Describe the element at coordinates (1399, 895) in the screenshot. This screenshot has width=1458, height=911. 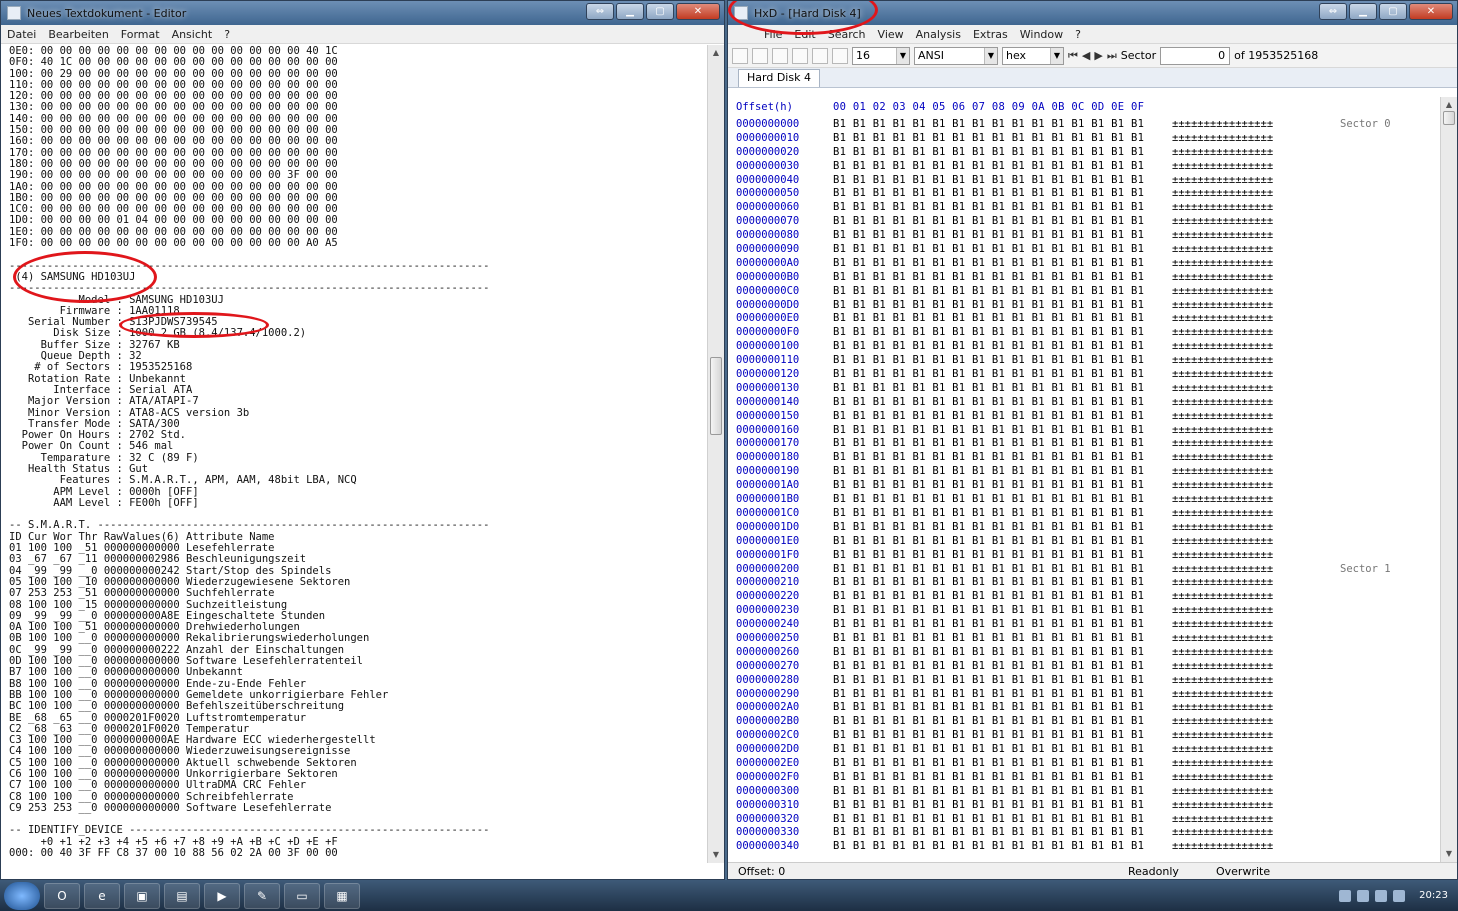
I see `tray-security-icon` at that location.